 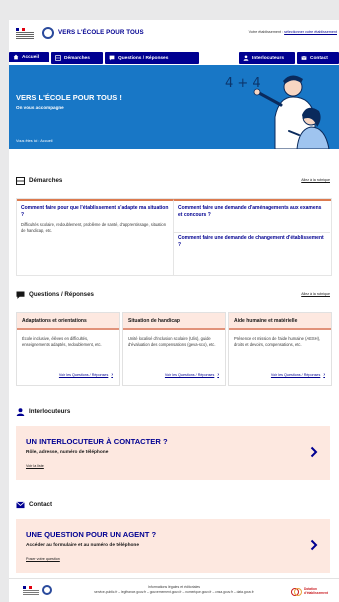 I want to click on etablissement-label: Votre établissement :, so click(x=266, y=32).